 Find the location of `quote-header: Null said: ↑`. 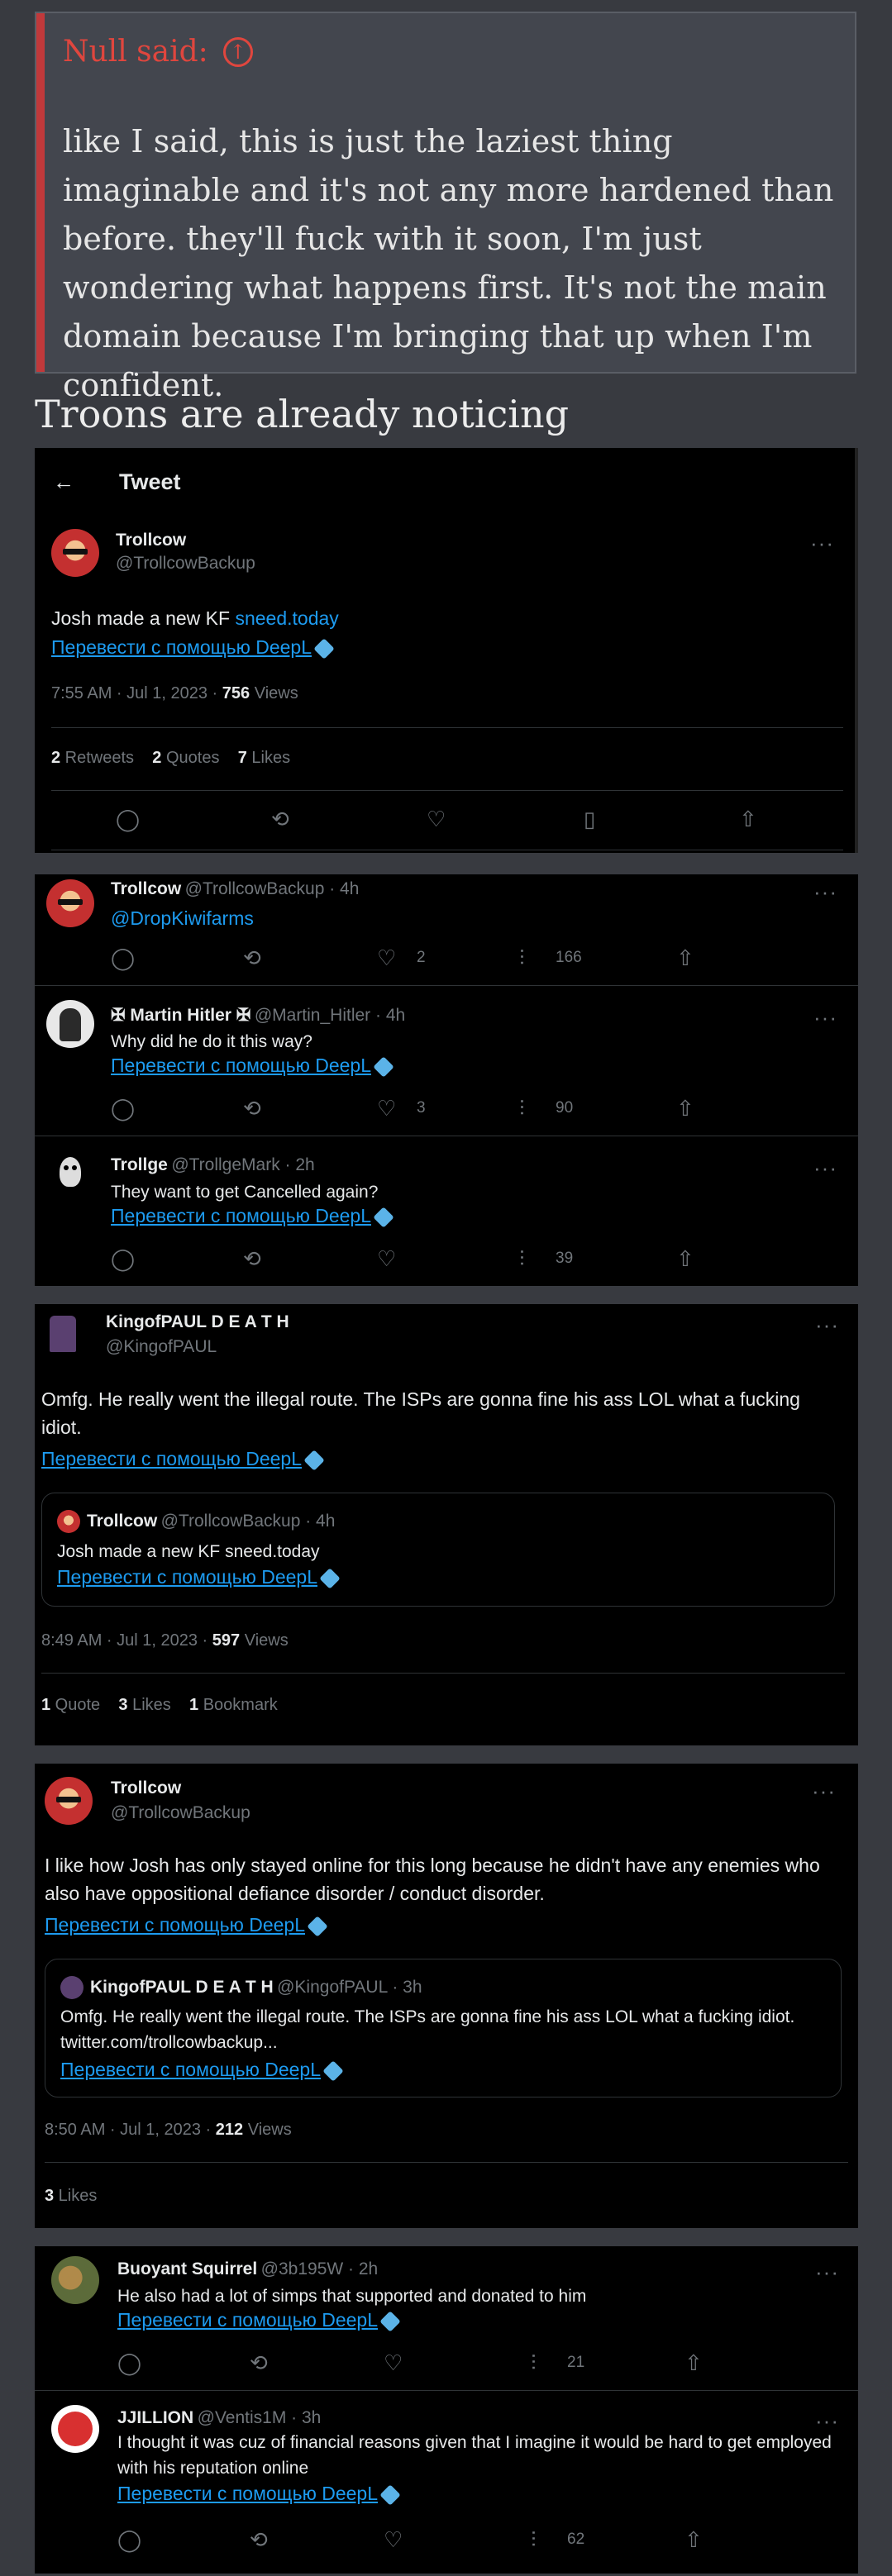

quote-header: Null said: ↑ is located at coordinates (158, 52).